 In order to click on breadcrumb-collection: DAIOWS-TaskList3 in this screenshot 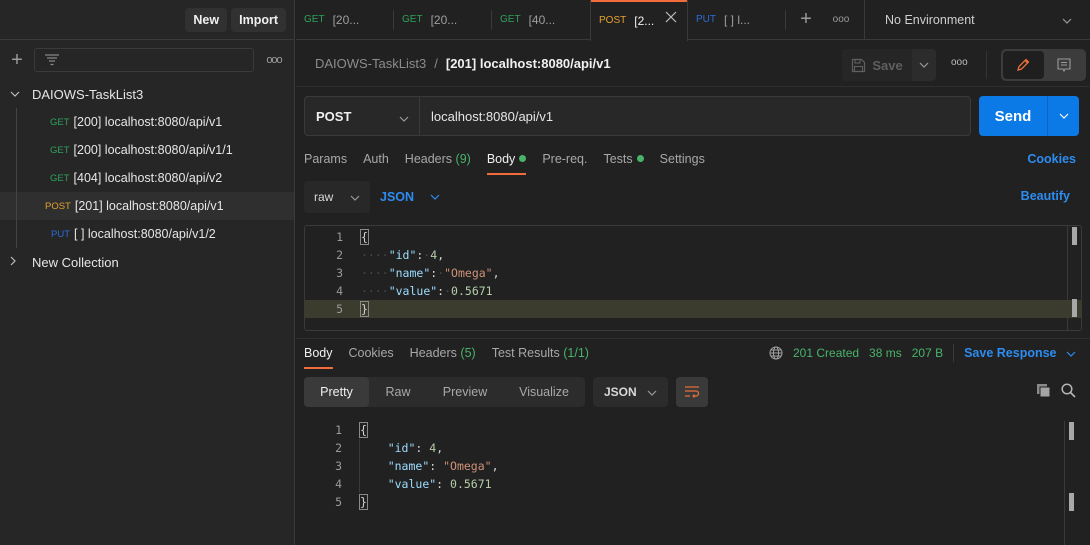, I will do `click(370, 63)`.